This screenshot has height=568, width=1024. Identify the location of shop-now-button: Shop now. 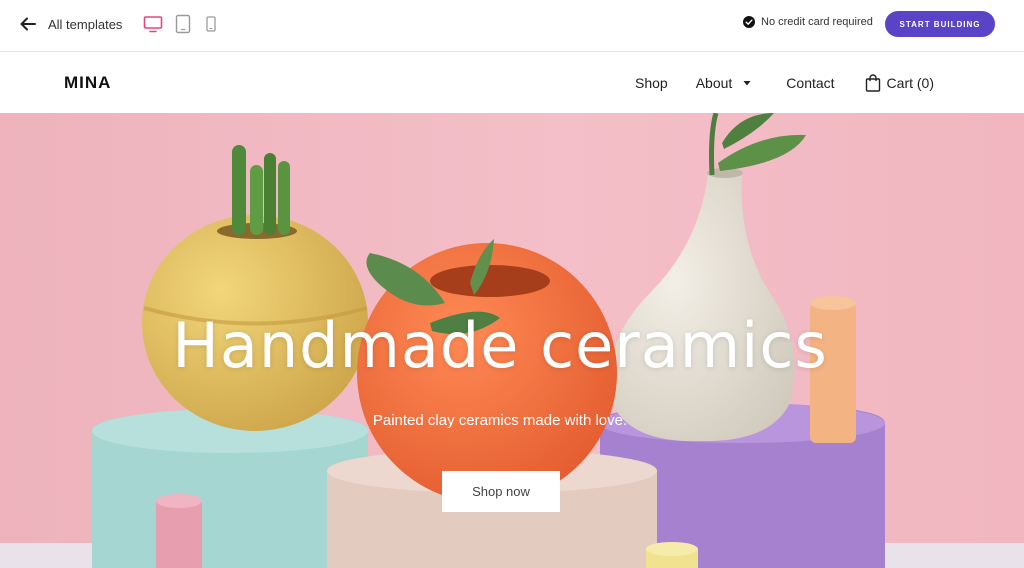
(501, 491).